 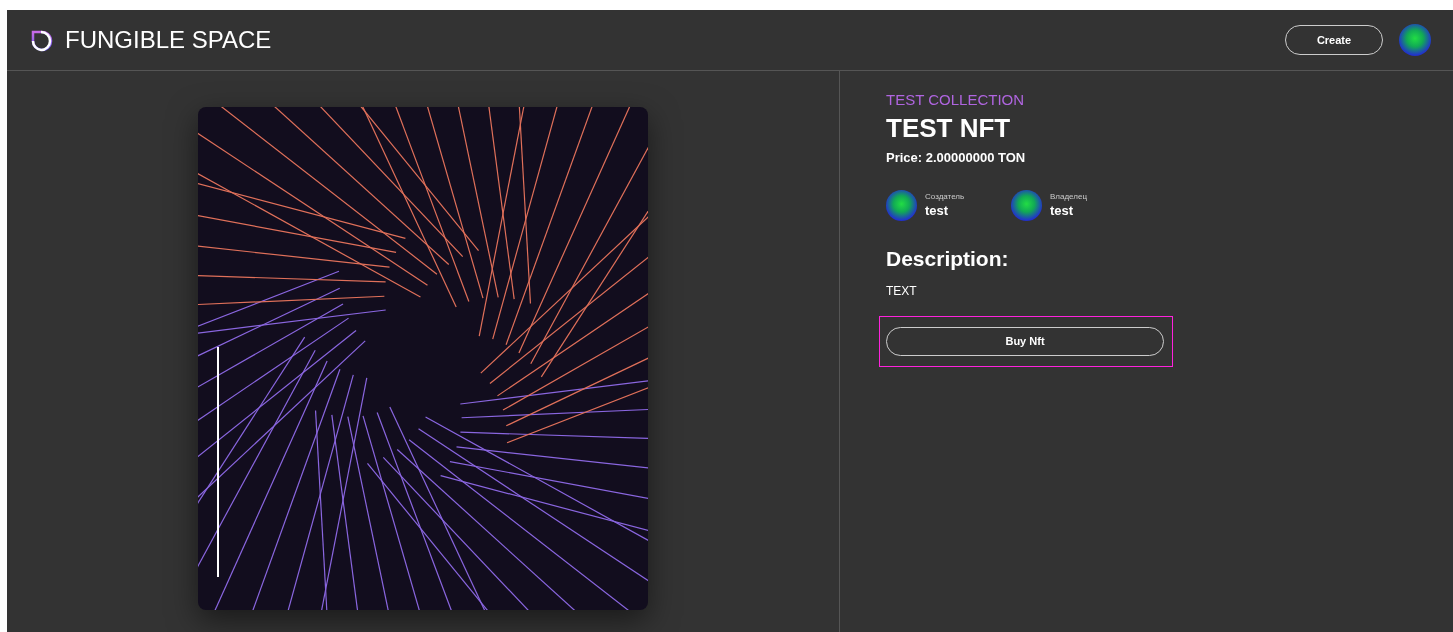 I want to click on description-text: TEXT, so click(x=902, y=291).